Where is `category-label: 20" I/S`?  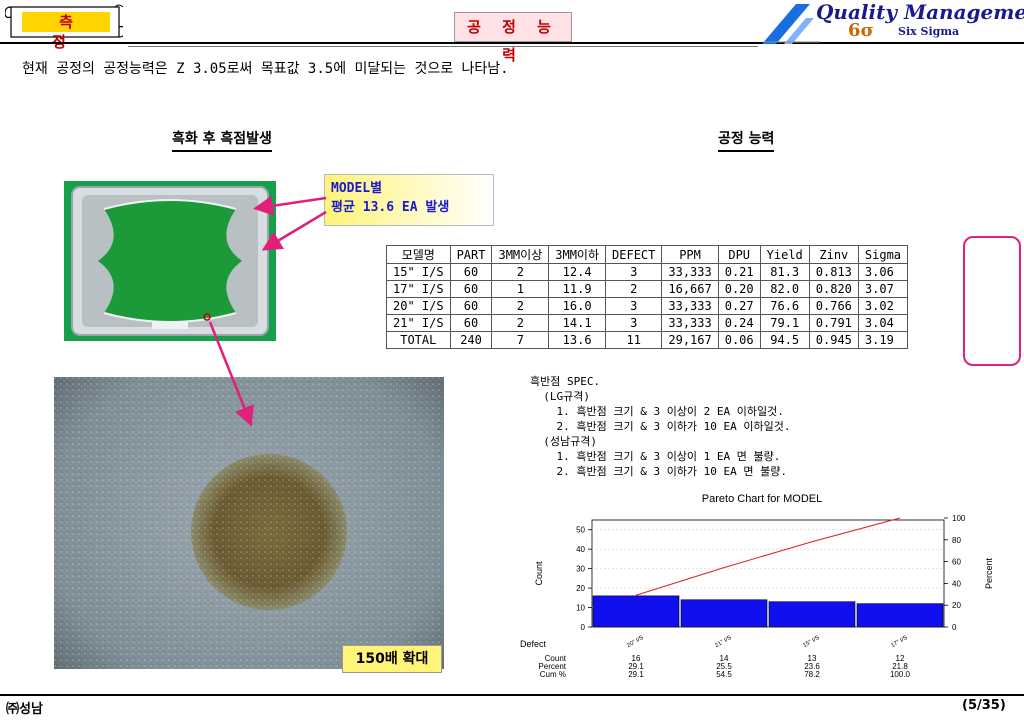 category-label: 20" I/S is located at coordinates (635, 642).